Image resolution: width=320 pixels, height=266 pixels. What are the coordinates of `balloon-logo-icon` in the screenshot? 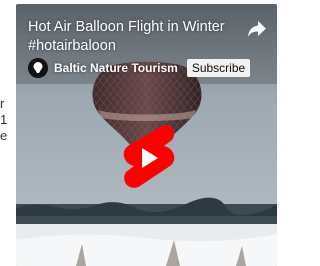 It's located at (38, 67).